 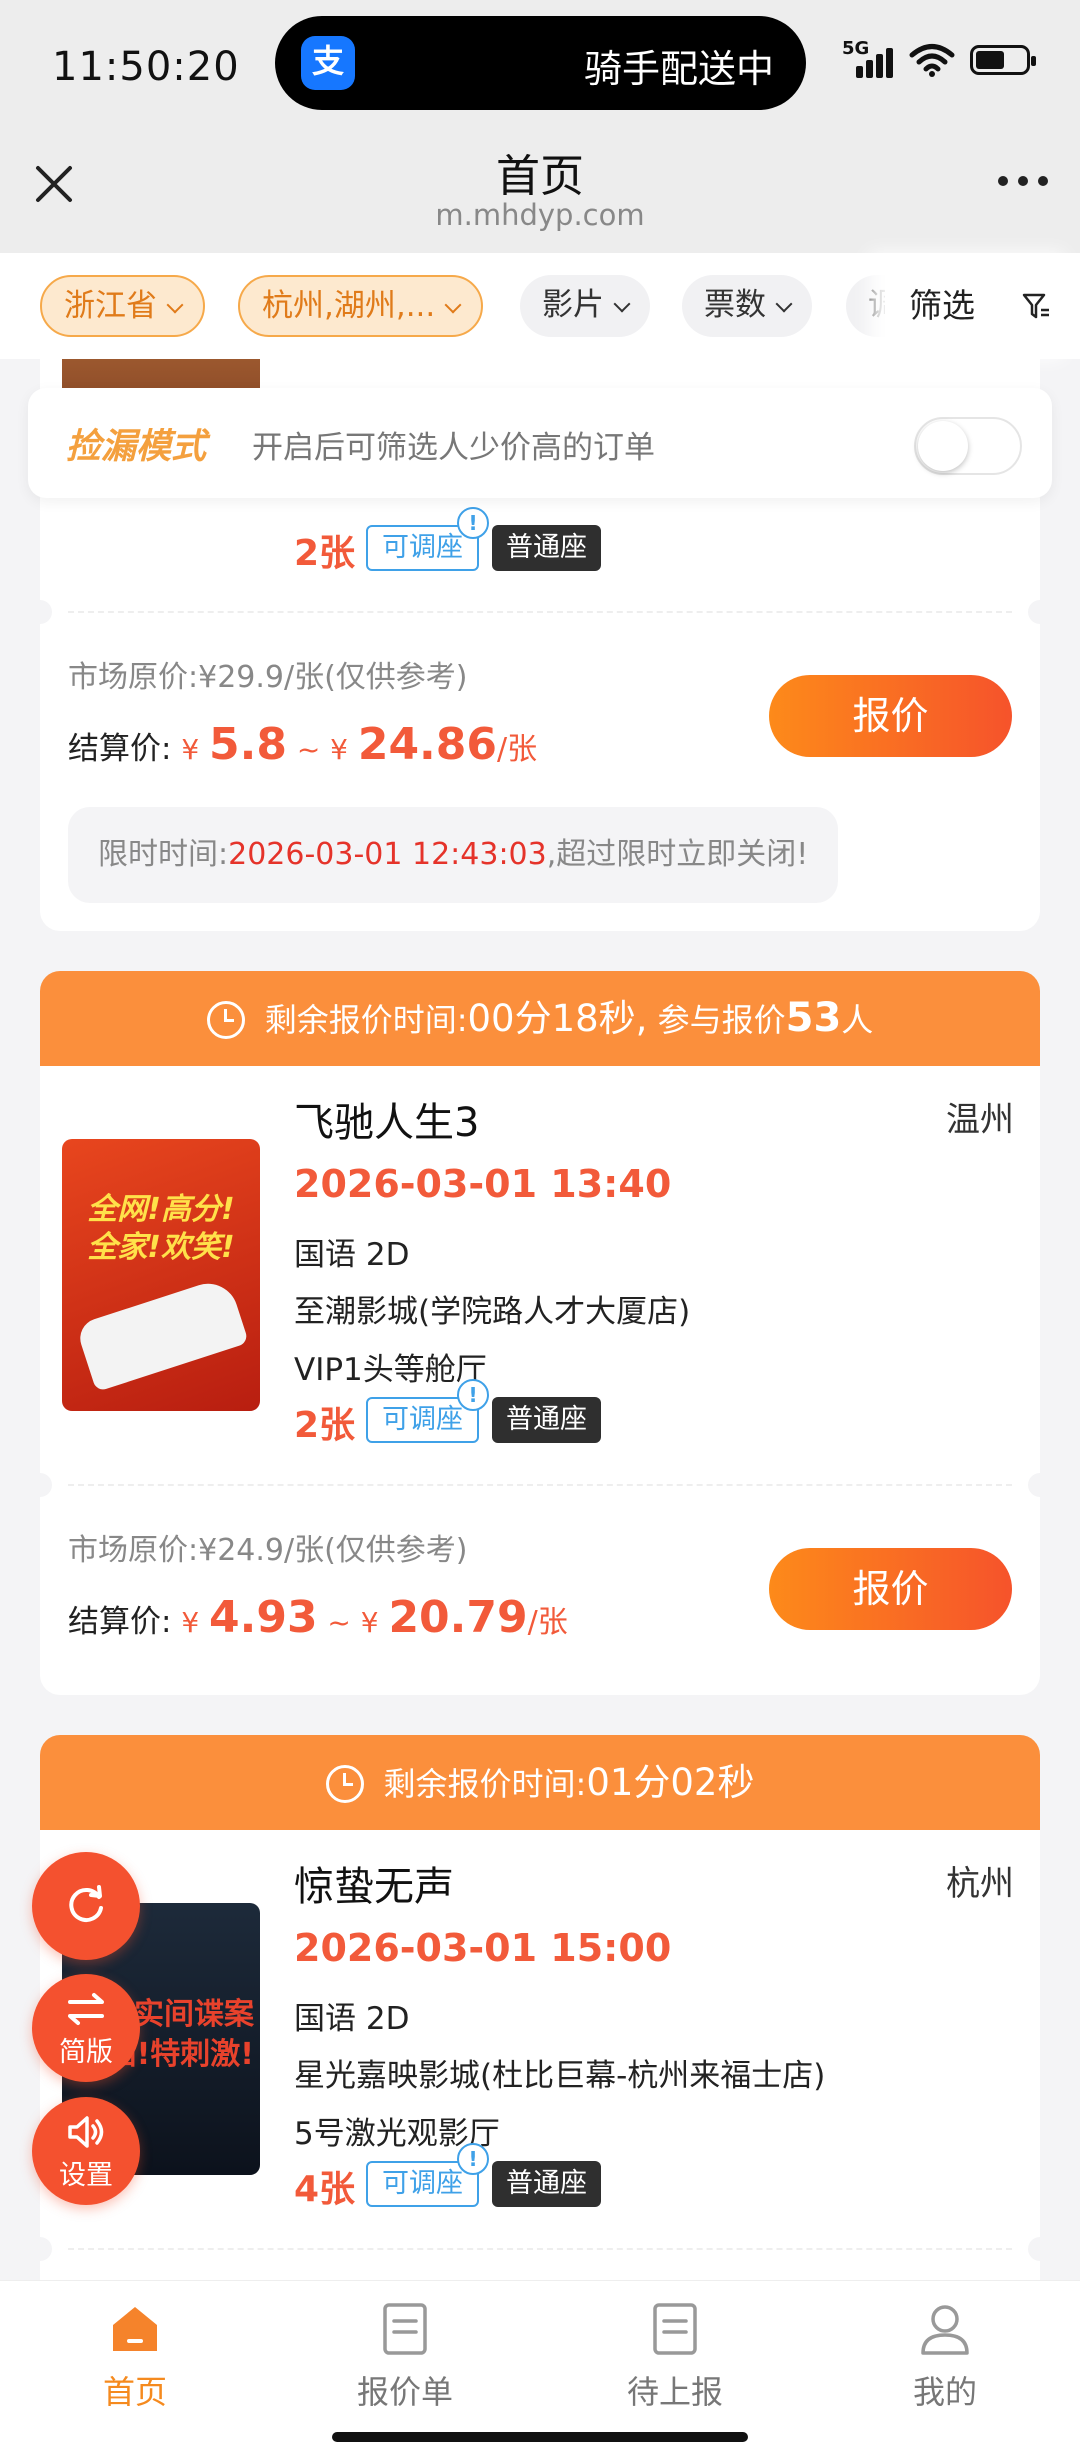 What do you see at coordinates (540, 63) in the screenshot?
I see `dynamic-island: 支 骑手配送中` at bounding box center [540, 63].